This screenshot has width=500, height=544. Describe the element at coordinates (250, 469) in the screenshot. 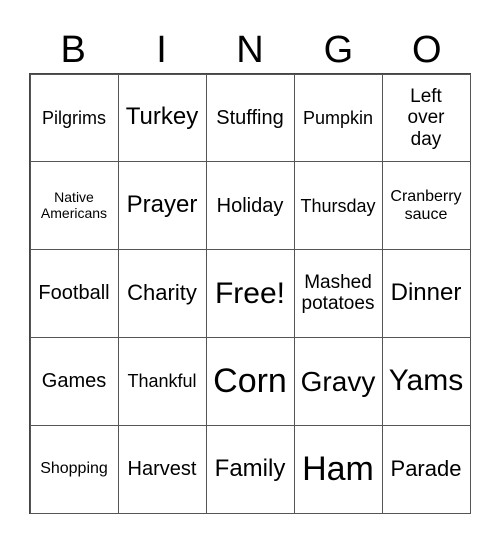

I see `bingo-cell: Family` at that location.